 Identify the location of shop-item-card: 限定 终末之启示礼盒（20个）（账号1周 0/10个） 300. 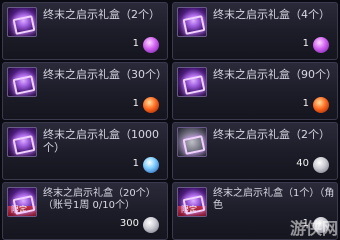
(85, 211).